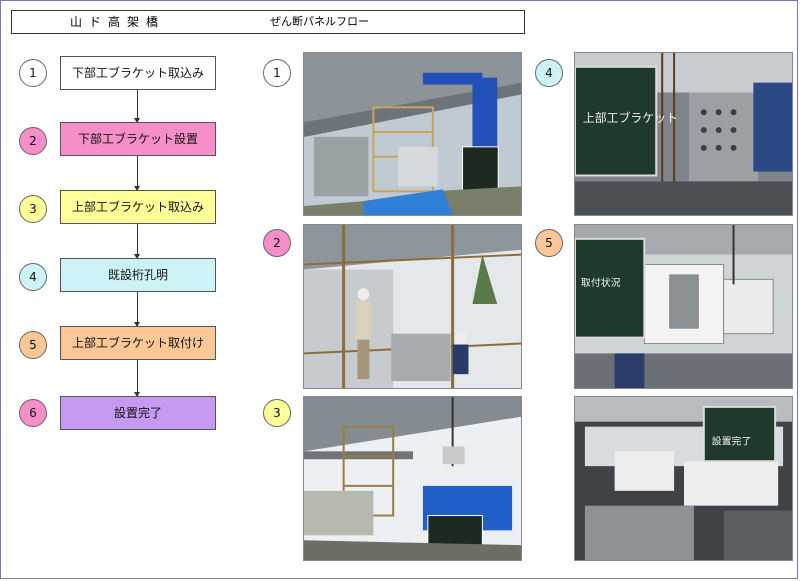 The height and width of the screenshot is (581, 800). I want to click on step-number-6: 6, so click(33, 413).